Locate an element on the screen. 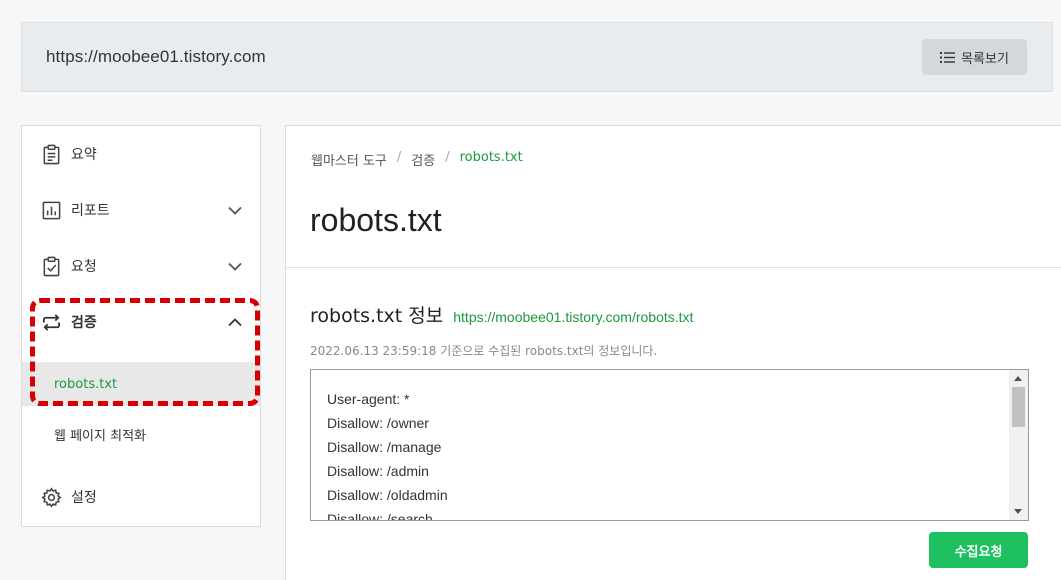 This screenshot has width=1061, height=580. repeat-icon is located at coordinates (51, 322).